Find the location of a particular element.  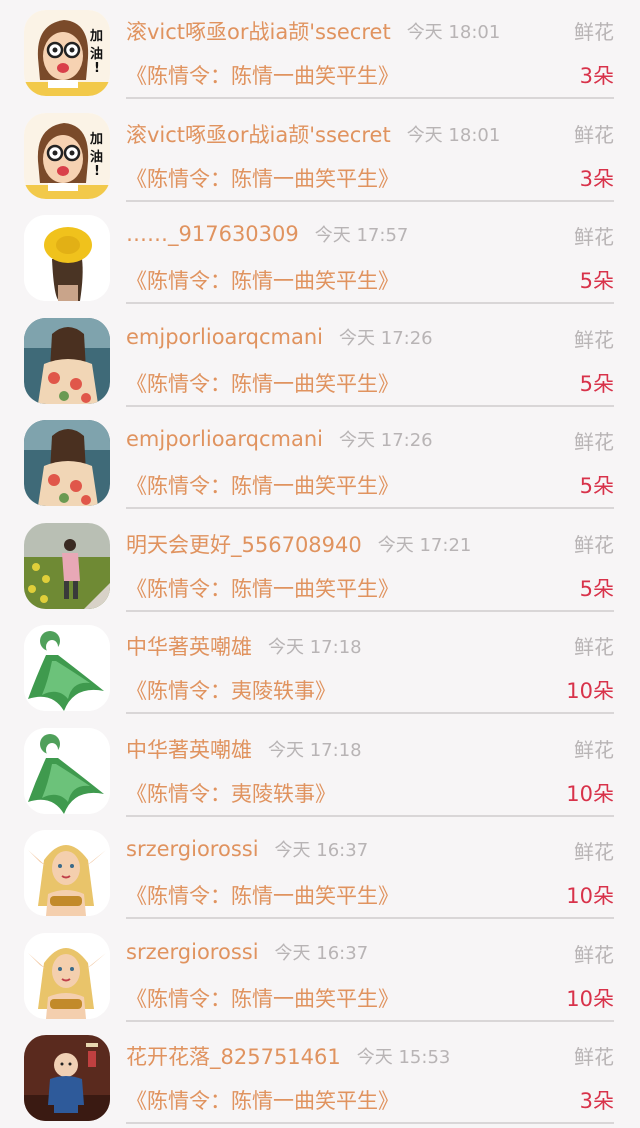

username: 明天会更好_556708940 is located at coordinates (244, 545).